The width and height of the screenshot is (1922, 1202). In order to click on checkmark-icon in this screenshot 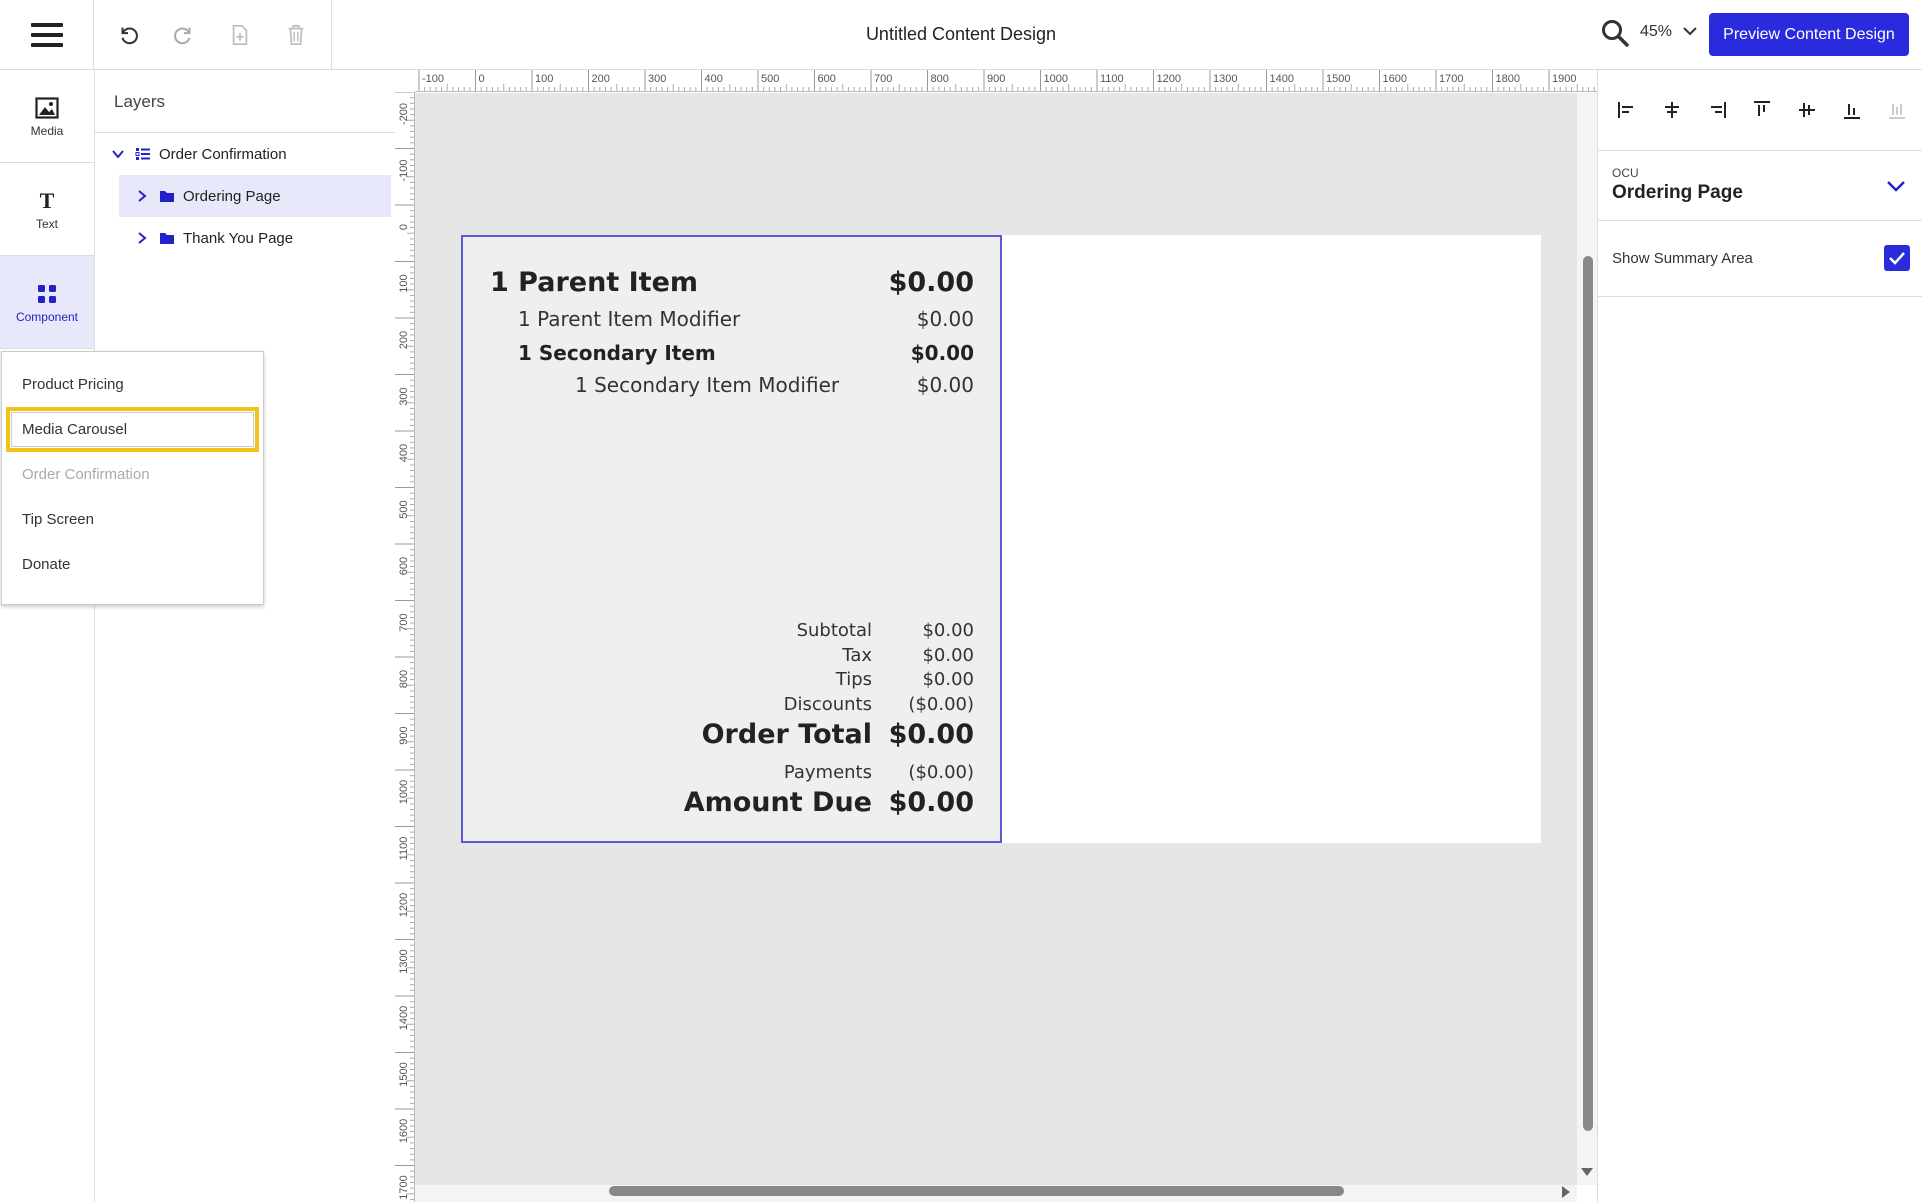, I will do `click(1897, 258)`.